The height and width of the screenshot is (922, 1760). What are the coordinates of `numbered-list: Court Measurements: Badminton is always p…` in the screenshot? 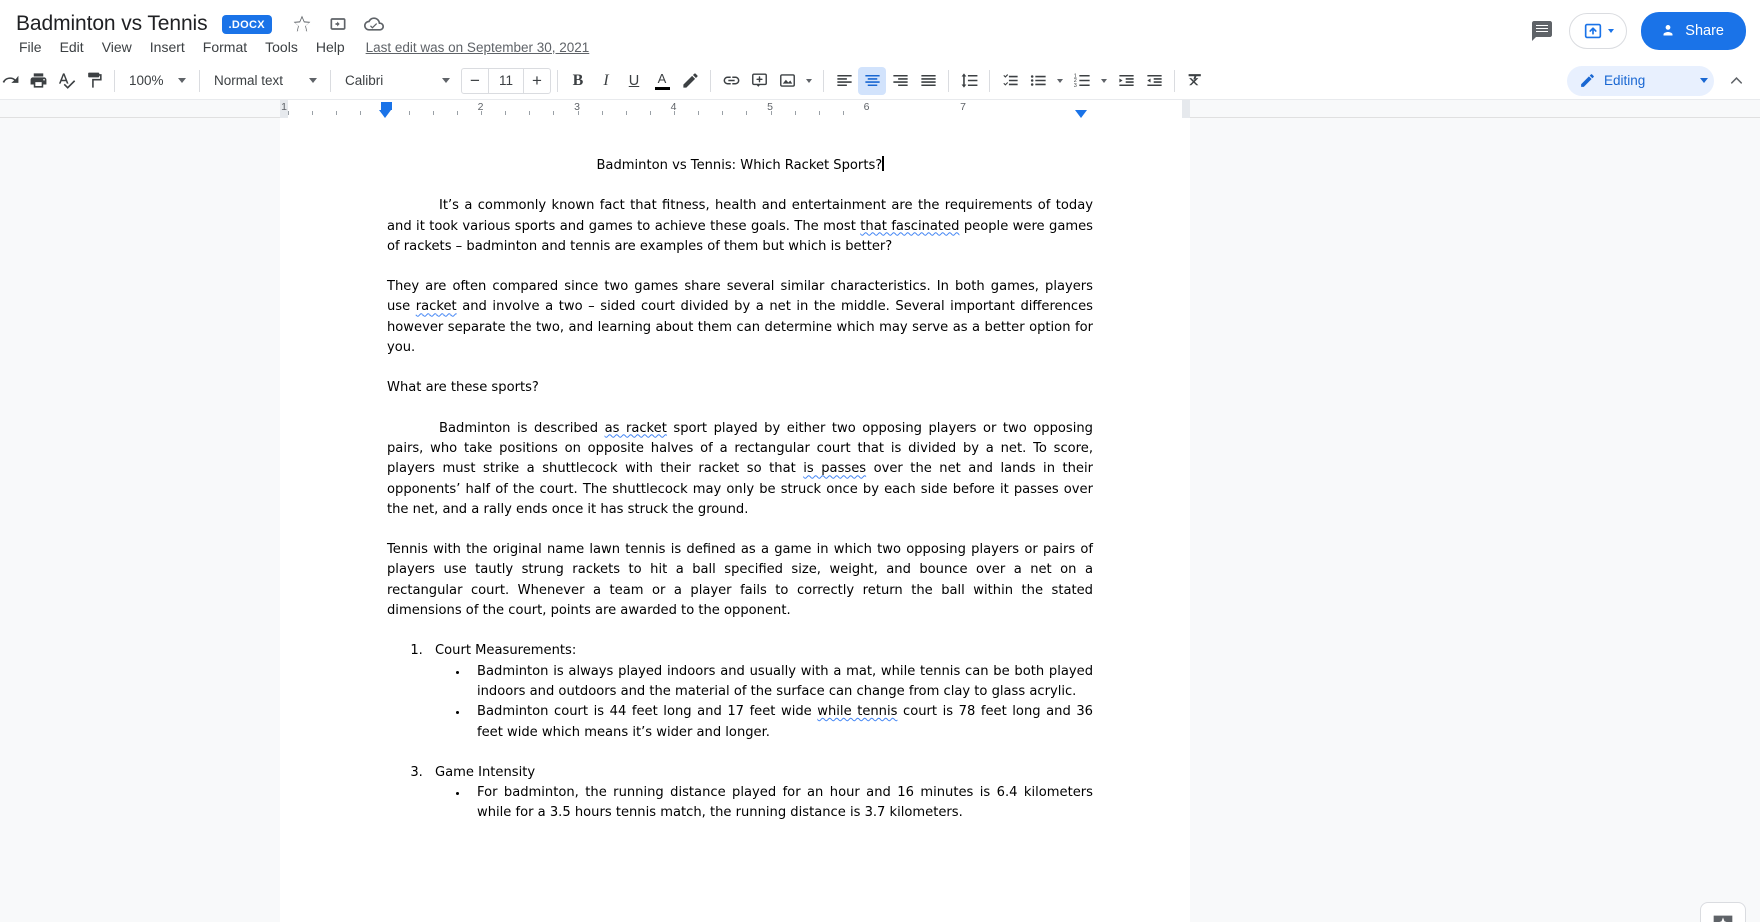 It's located at (760, 732).